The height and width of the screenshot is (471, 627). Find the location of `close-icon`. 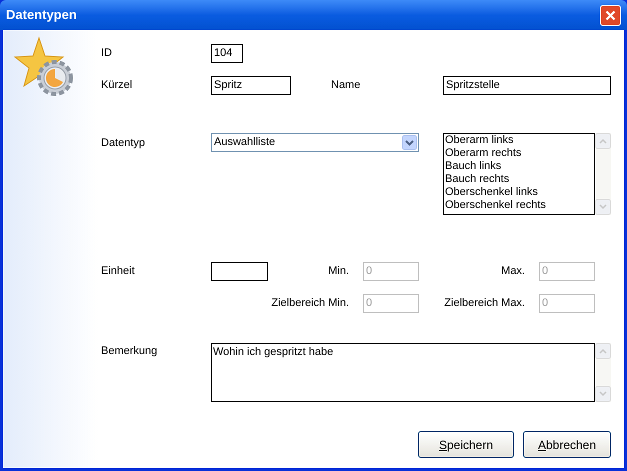

close-icon is located at coordinates (610, 15).